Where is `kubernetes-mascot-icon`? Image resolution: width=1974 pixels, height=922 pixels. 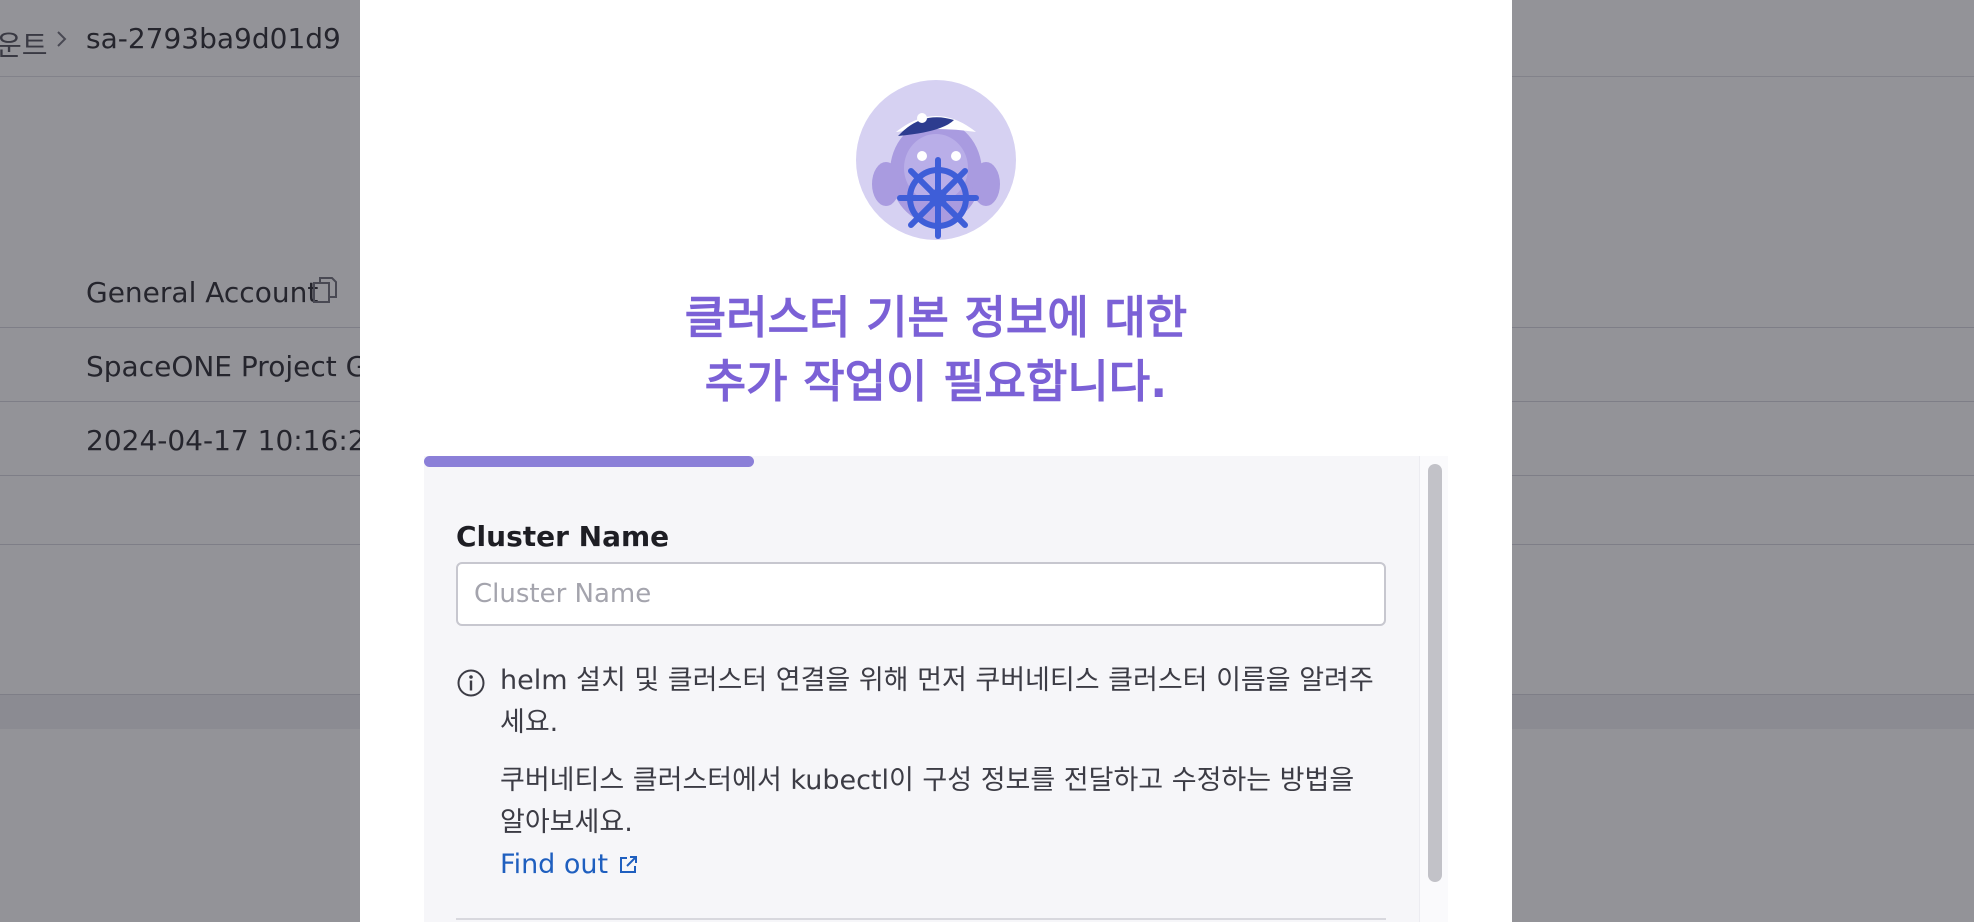 kubernetes-mascot-icon is located at coordinates (936, 160).